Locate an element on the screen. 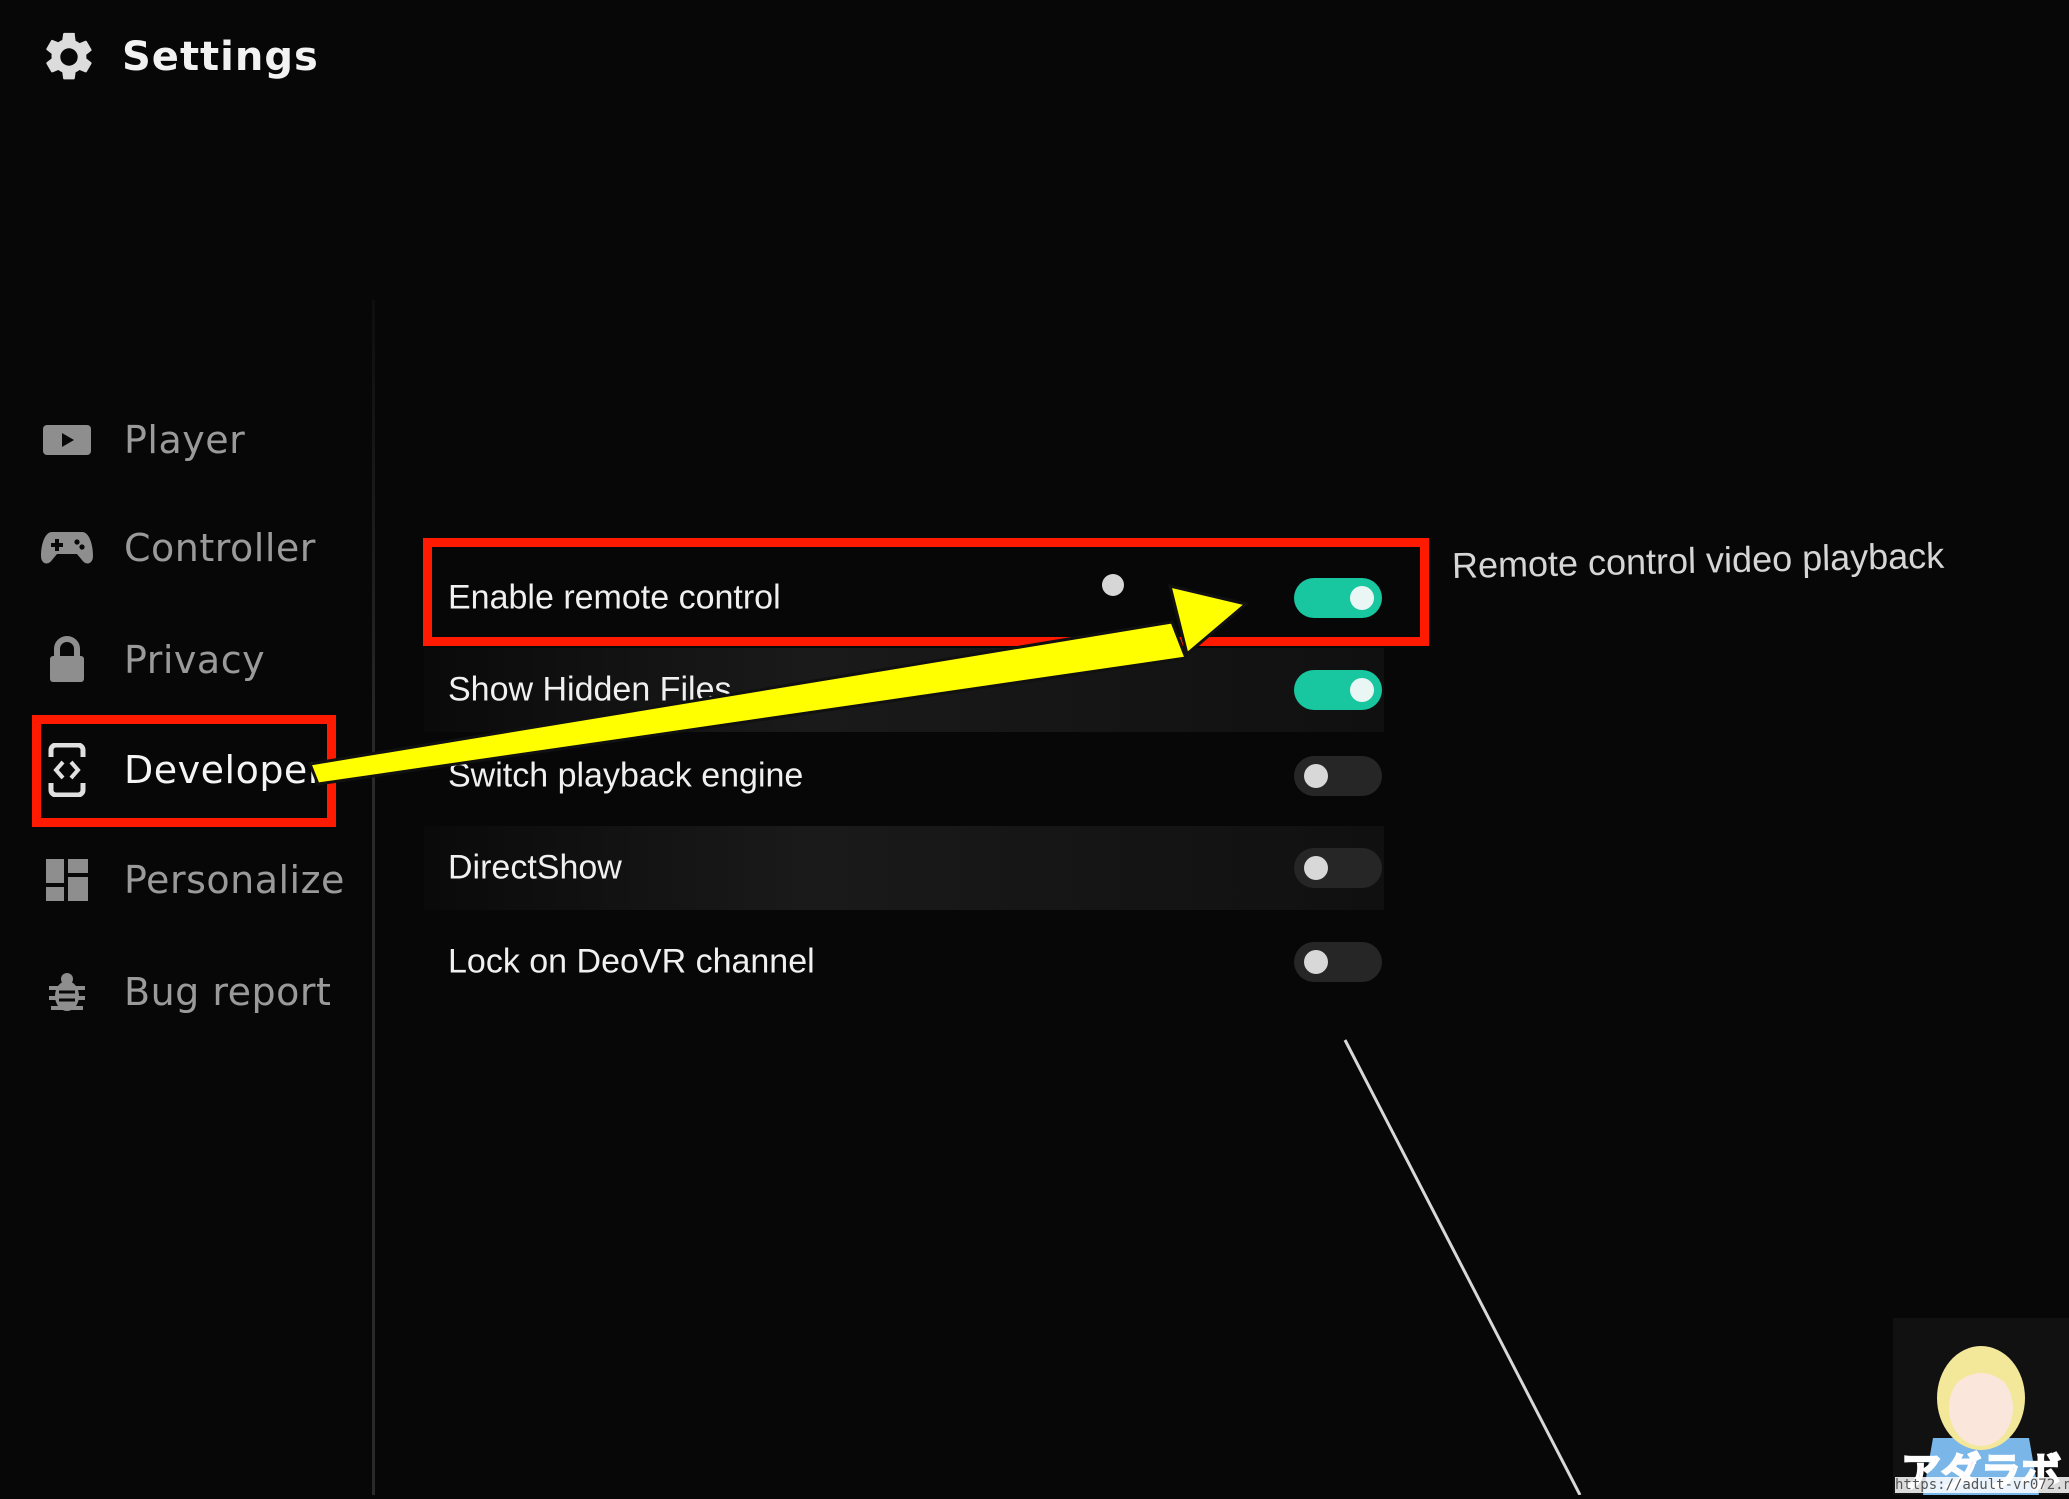 This screenshot has height=1499, width=2069. watermark-mascot: アダラボ is located at coordinates (1981, 1407).